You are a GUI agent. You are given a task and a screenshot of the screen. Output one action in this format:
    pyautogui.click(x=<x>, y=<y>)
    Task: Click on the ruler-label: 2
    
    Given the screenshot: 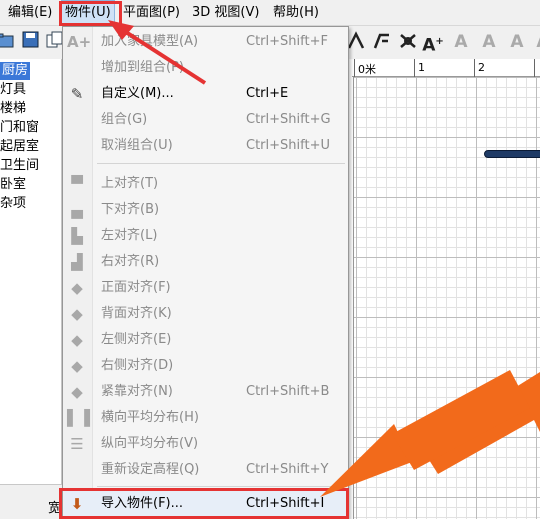 What is the action you would take?
    pyautogui.click(x=481, y=67)
    